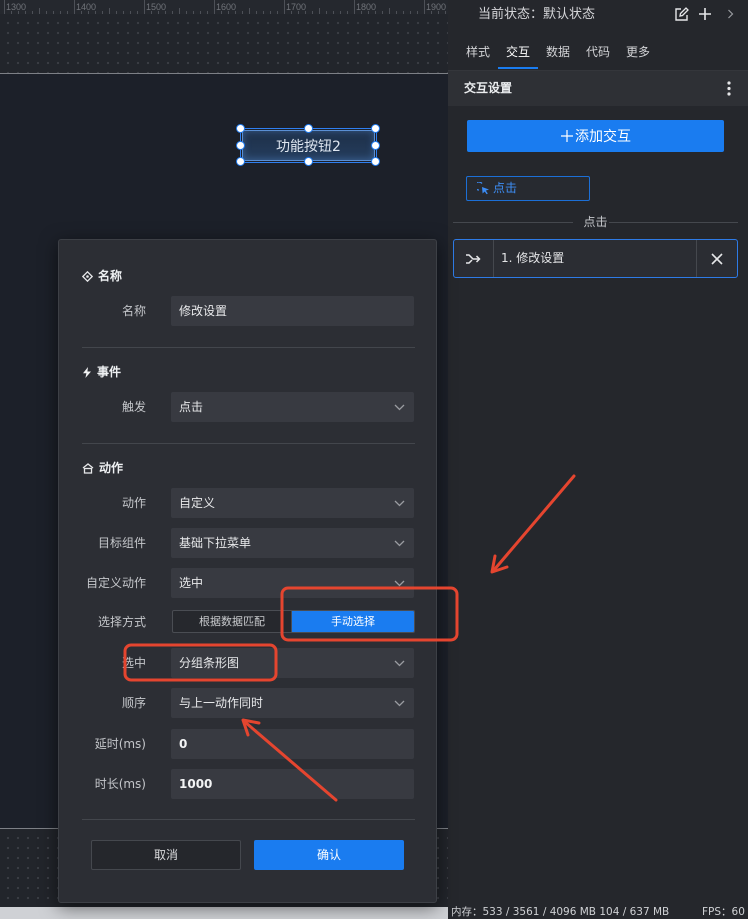  Describe the element at coordinates (329, 855) in the screenshot. I see `confirm-button: 确认` at that location.